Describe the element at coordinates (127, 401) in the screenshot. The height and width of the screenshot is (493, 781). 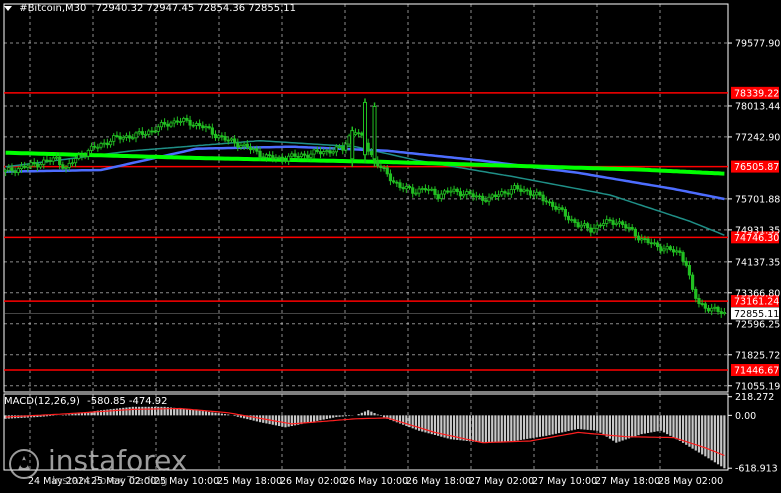
I see `macd-values: -580.85 -474.92` at that location.